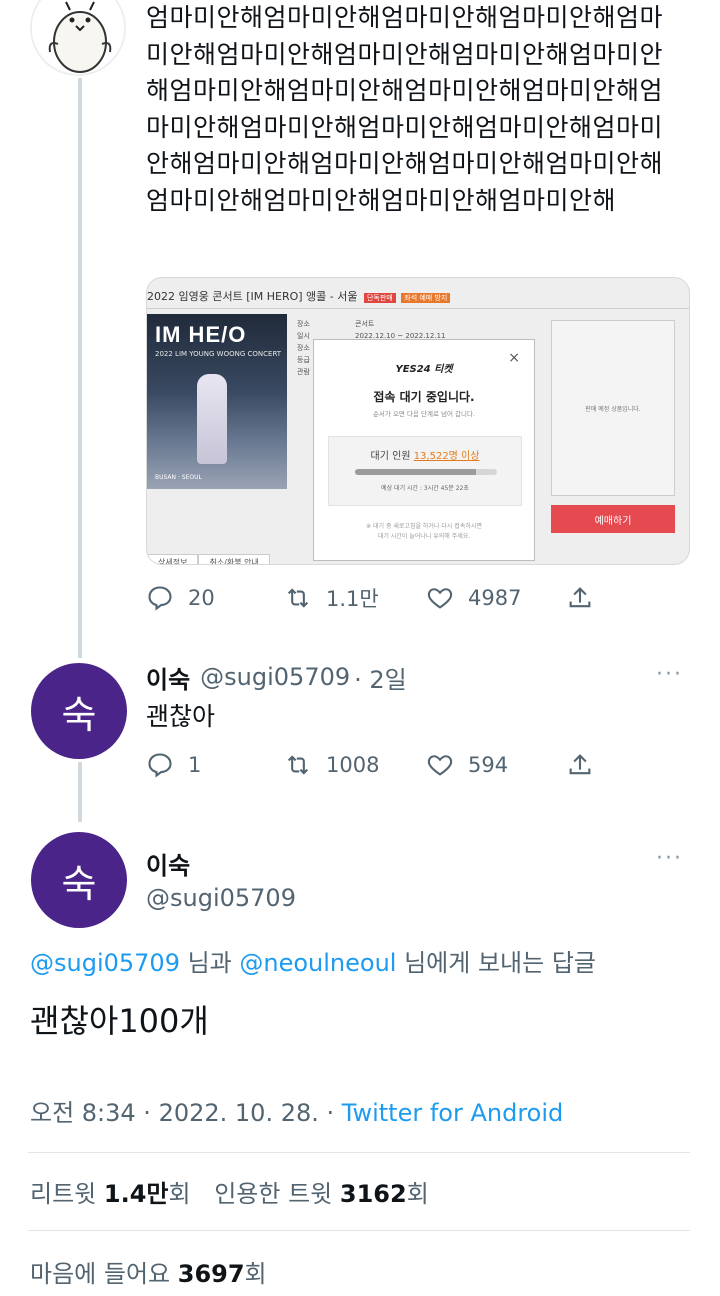 The width and height of the screenshot is (720, 1296). Describe the element at coordinates (80, 792) in the screenshot. I see `thread-line-middle` at that location.